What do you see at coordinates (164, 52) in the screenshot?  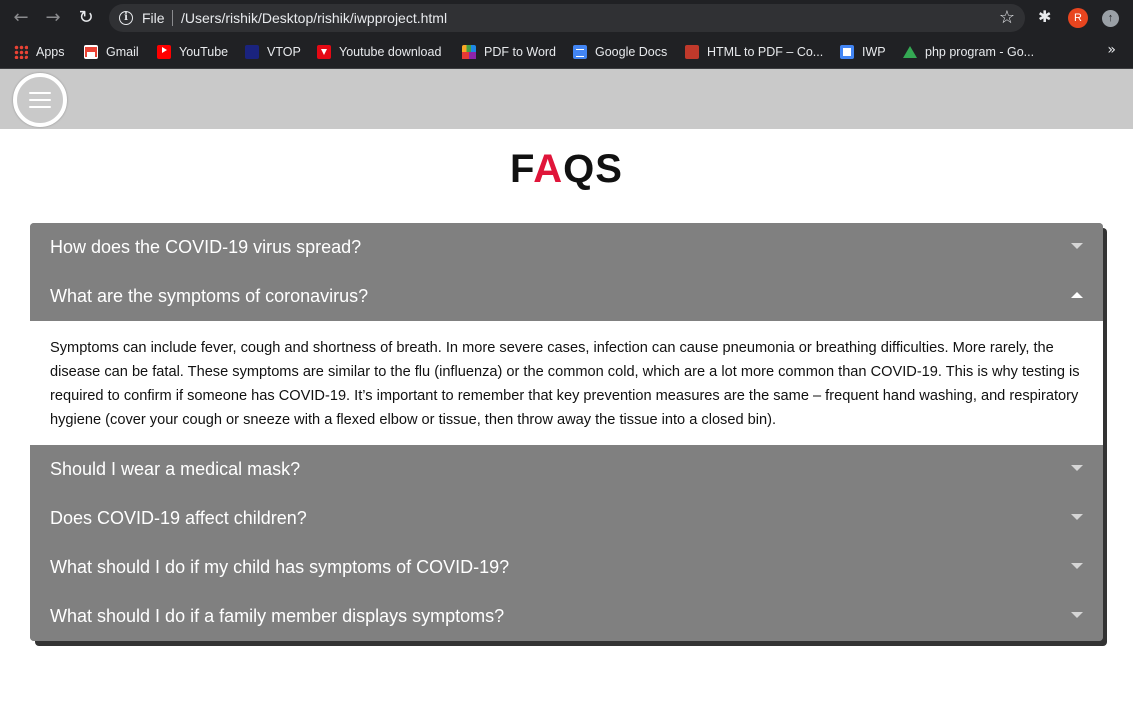 I see `youtube-icon` at bounding box center [164, 52].